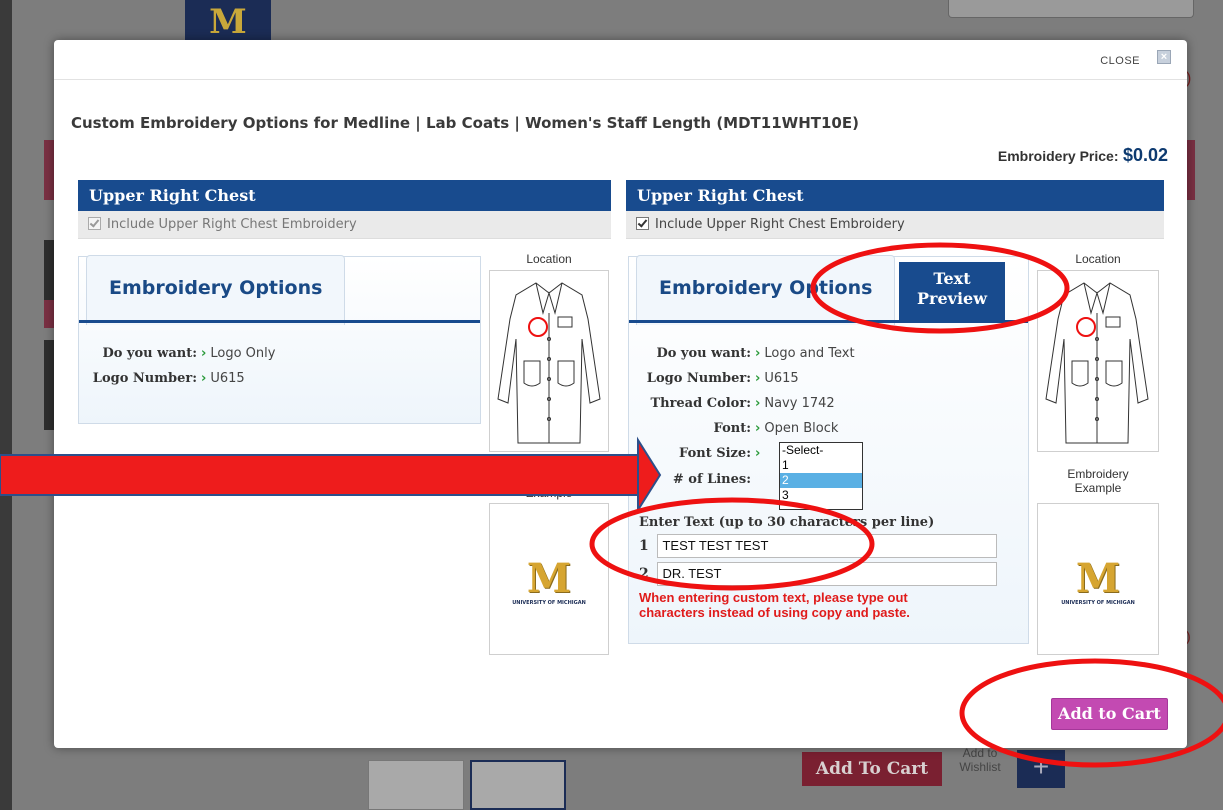  Describe the element at coordinates (821, 495) in the screenshot. I see `listbox-option: 3` at that location.